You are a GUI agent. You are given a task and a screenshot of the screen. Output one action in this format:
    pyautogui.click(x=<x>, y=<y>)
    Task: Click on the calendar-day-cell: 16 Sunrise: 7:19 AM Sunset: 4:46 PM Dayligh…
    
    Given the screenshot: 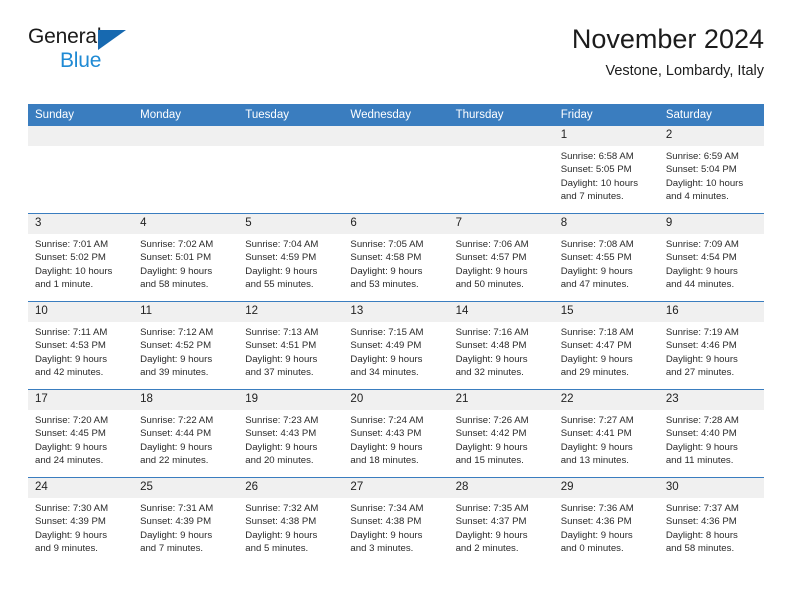 What is the action you would take?
    pyautogui.click(x=711, y=345)
    